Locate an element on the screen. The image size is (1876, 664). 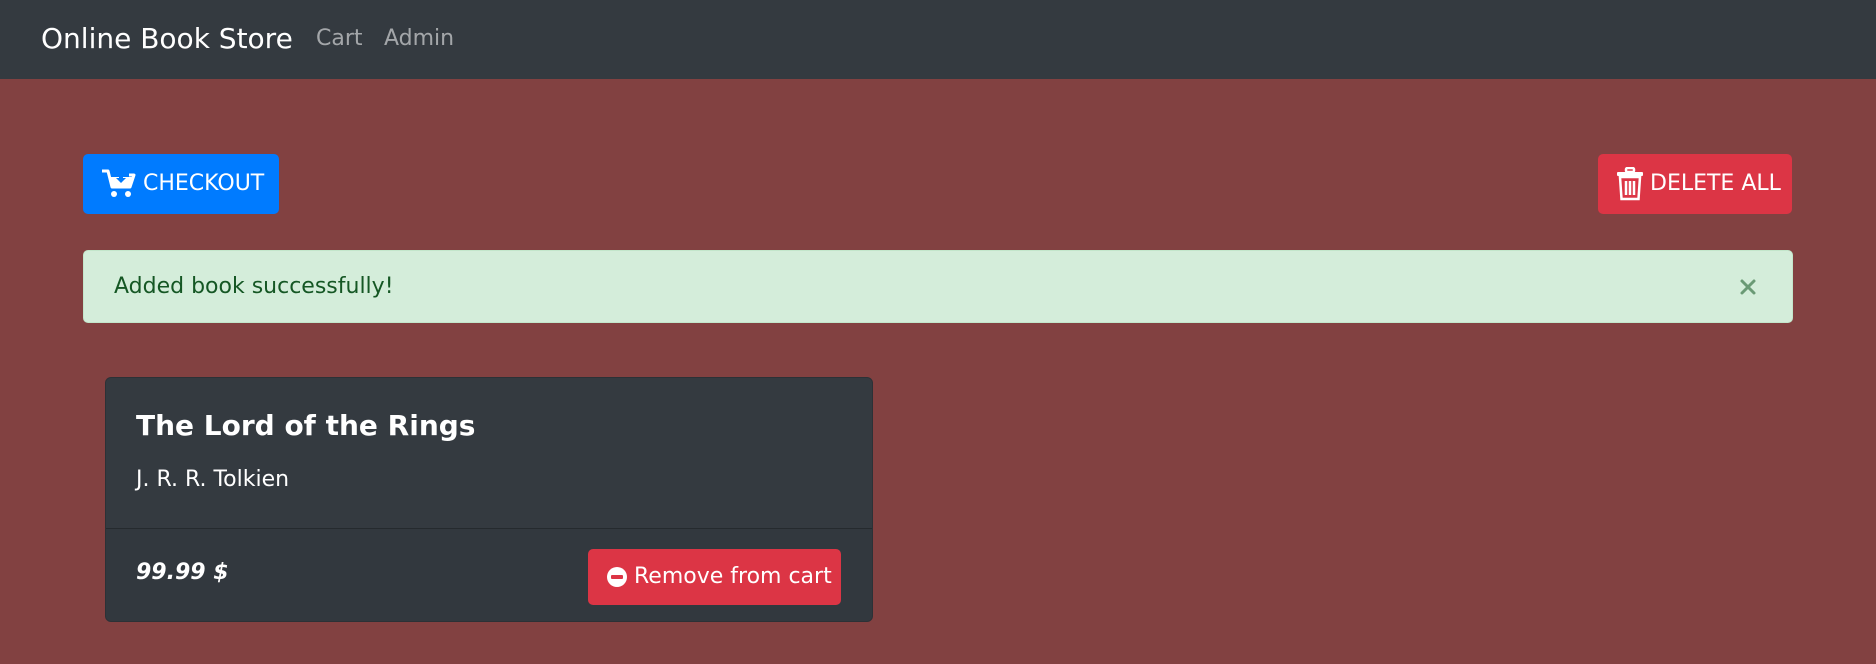
nav-link-admin: Admin is located at coordinates (419, 39).